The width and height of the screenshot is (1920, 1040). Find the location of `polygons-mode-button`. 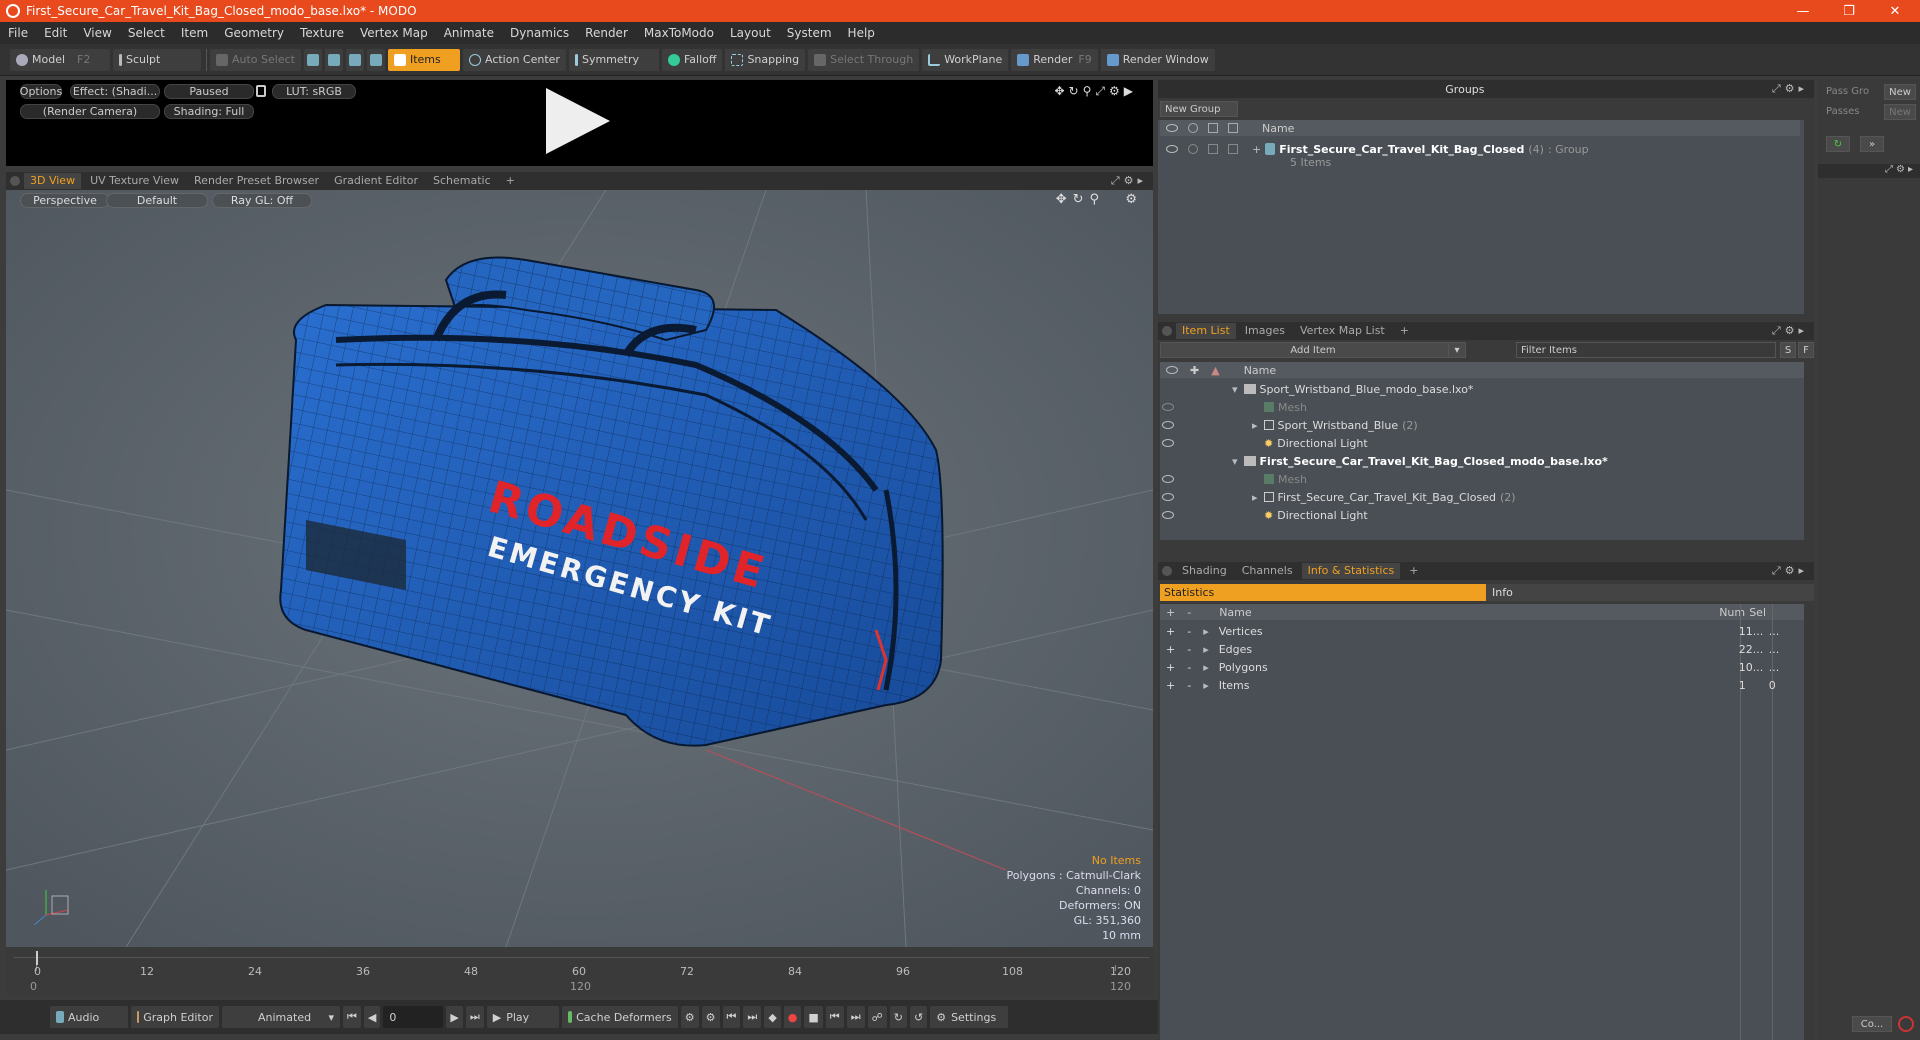

polygons-mode-button is located at coordinates (354, 59).